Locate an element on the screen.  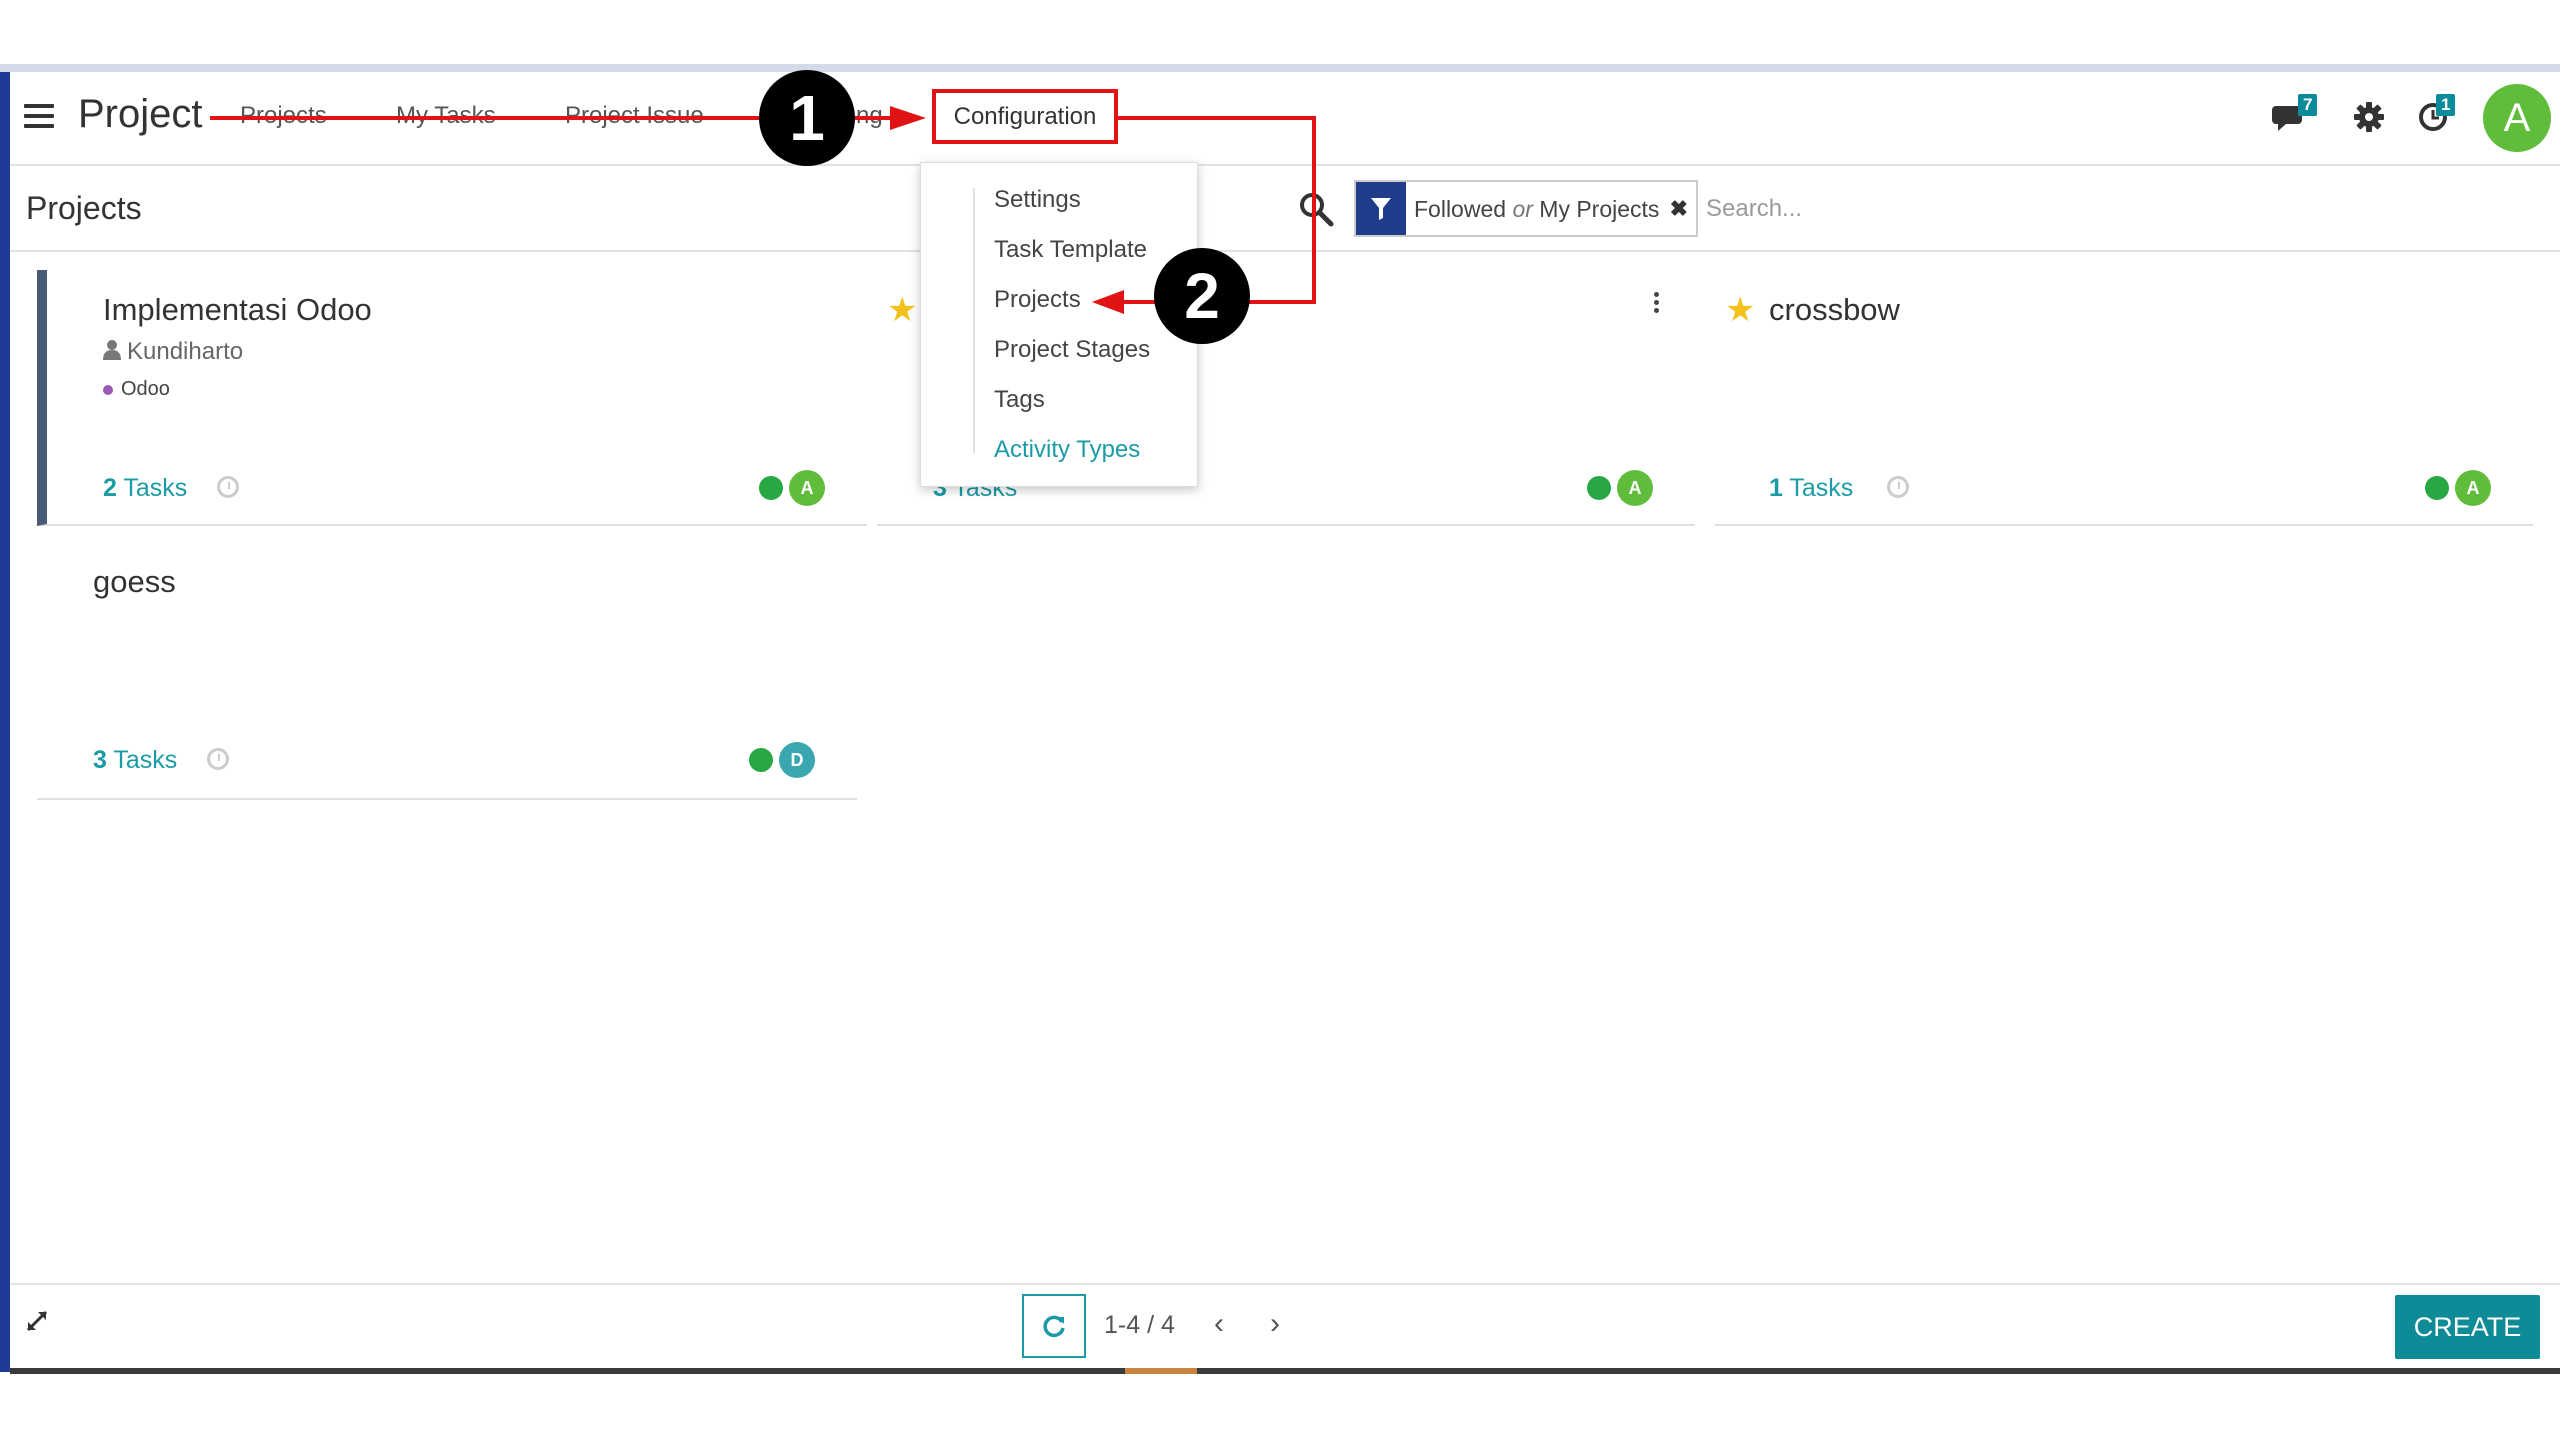
dropdown-divider is located at coordinates (974, 320).